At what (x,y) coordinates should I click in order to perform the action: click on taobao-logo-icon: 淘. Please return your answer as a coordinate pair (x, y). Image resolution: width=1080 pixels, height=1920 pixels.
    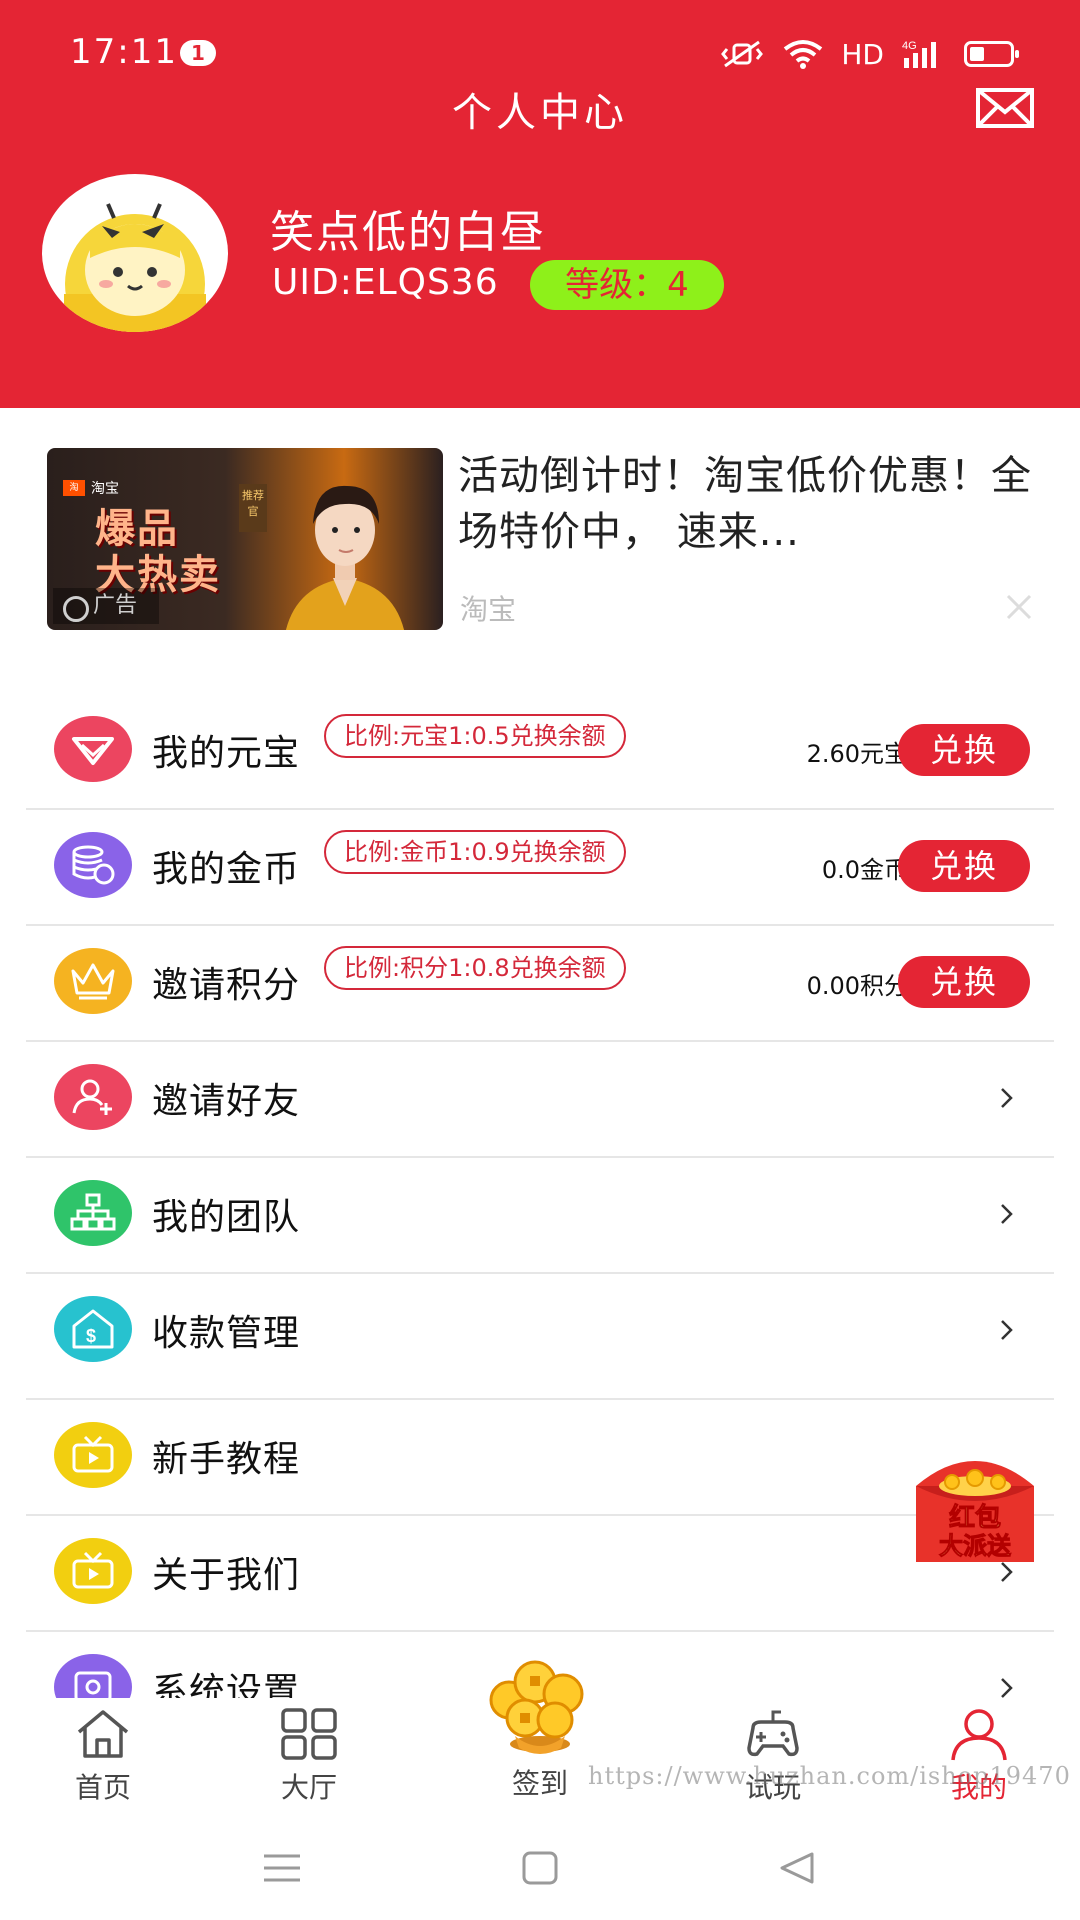
    Looking at the image, I should click on (74, 488).